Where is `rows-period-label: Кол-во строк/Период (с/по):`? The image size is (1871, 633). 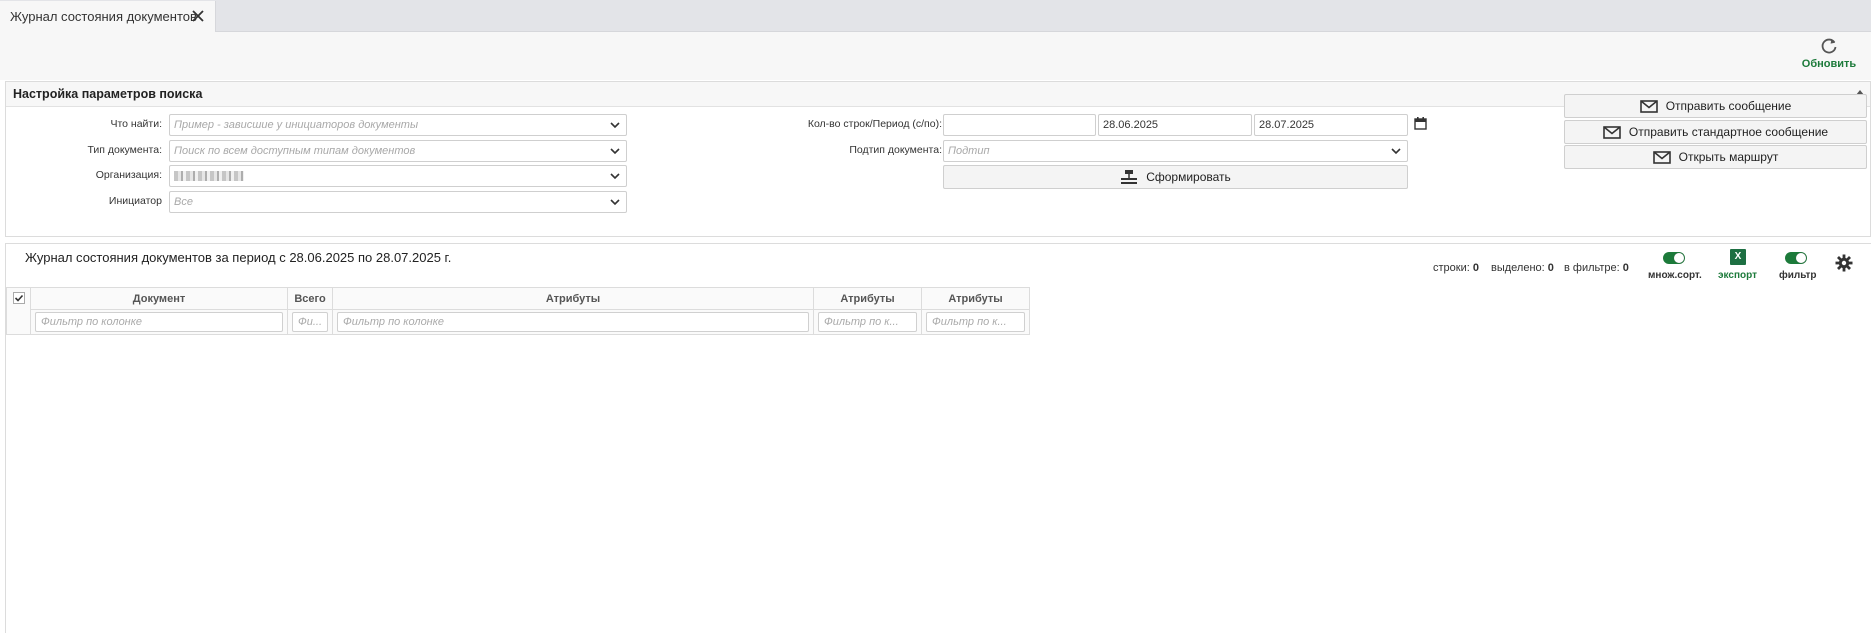 rows-period-label: Кол-во строк/Период (с/по): is located at coordinates (874, 124).